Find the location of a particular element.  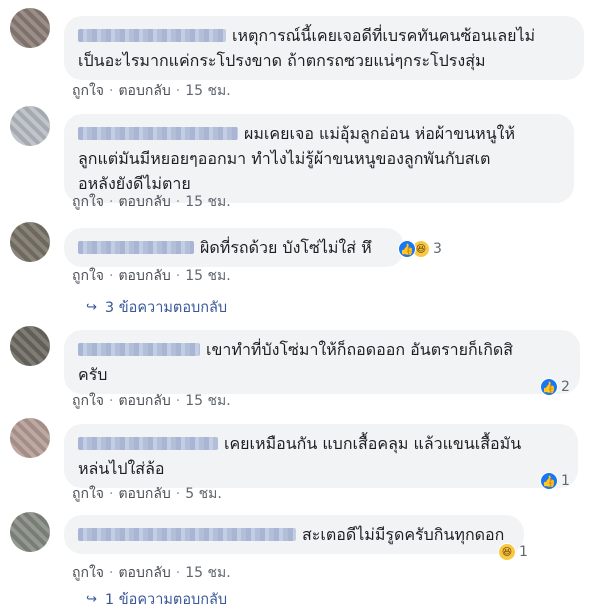

haha-icon: 😆 is located at coordinates (507, 552).